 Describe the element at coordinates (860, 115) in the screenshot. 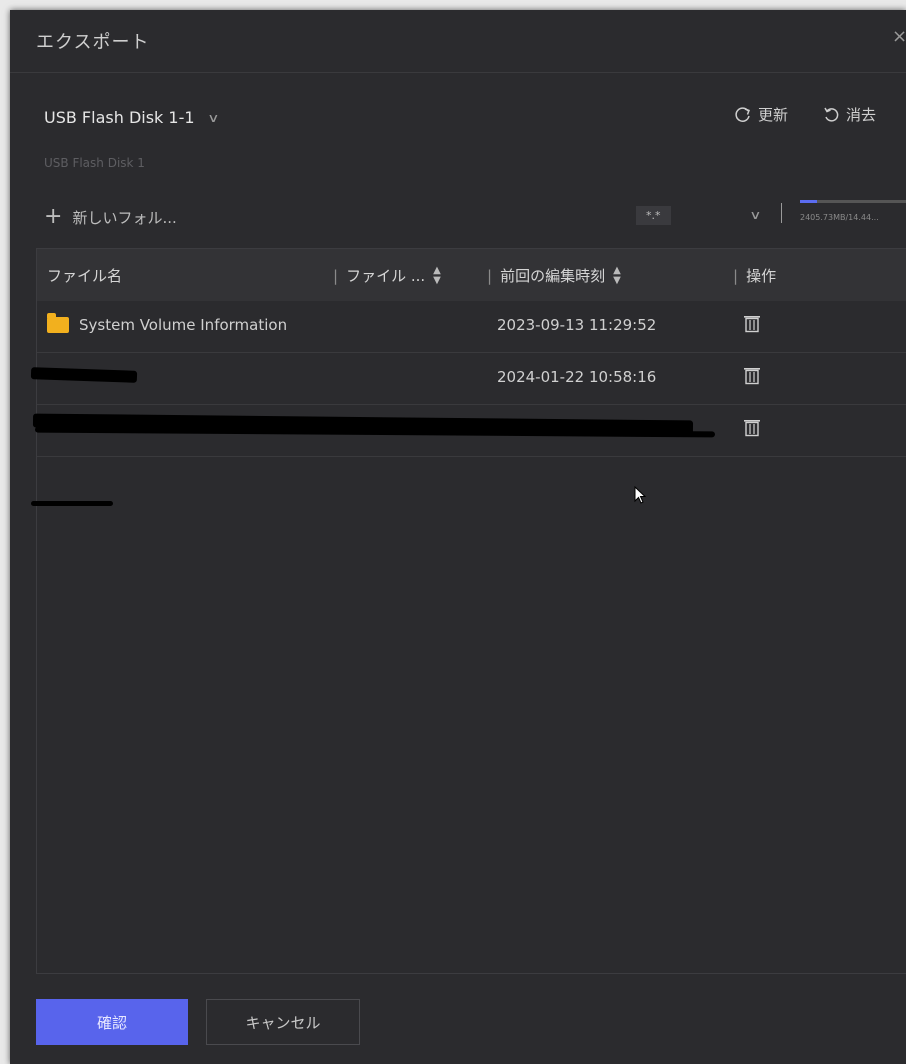

I see `clear-label: 消去` at that location.